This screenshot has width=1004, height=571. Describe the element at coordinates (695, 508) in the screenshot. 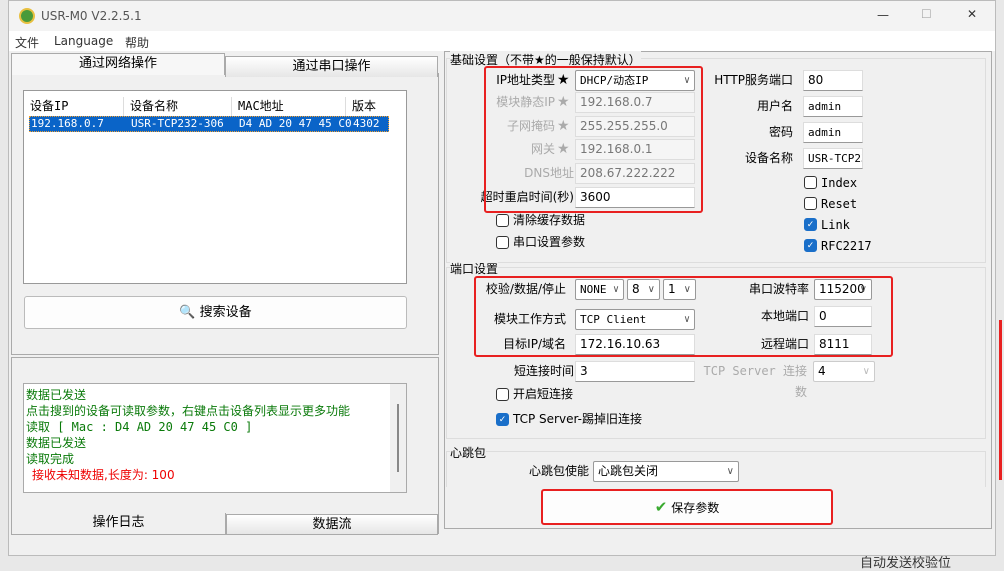

I see `save-label: 保存参数` at that location.